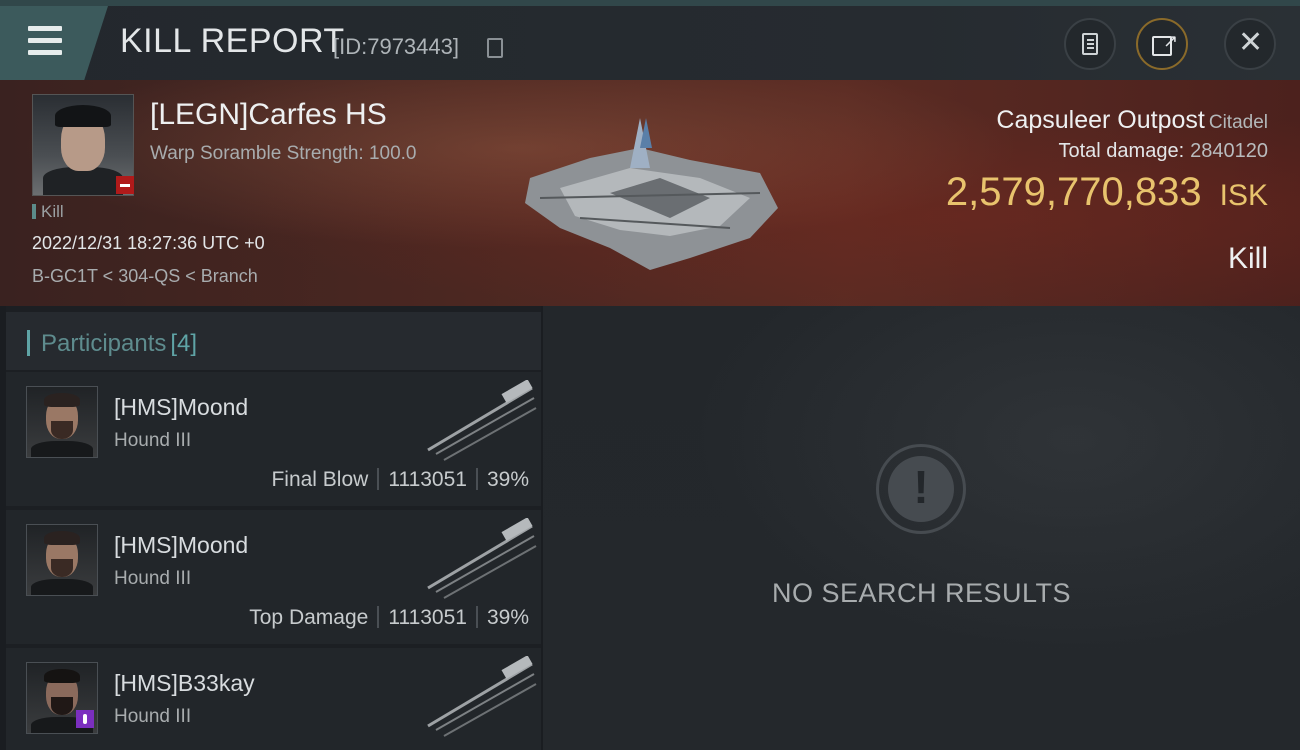 The image size is (1300, 750). I want to click on structure-image, so click(651, 194).